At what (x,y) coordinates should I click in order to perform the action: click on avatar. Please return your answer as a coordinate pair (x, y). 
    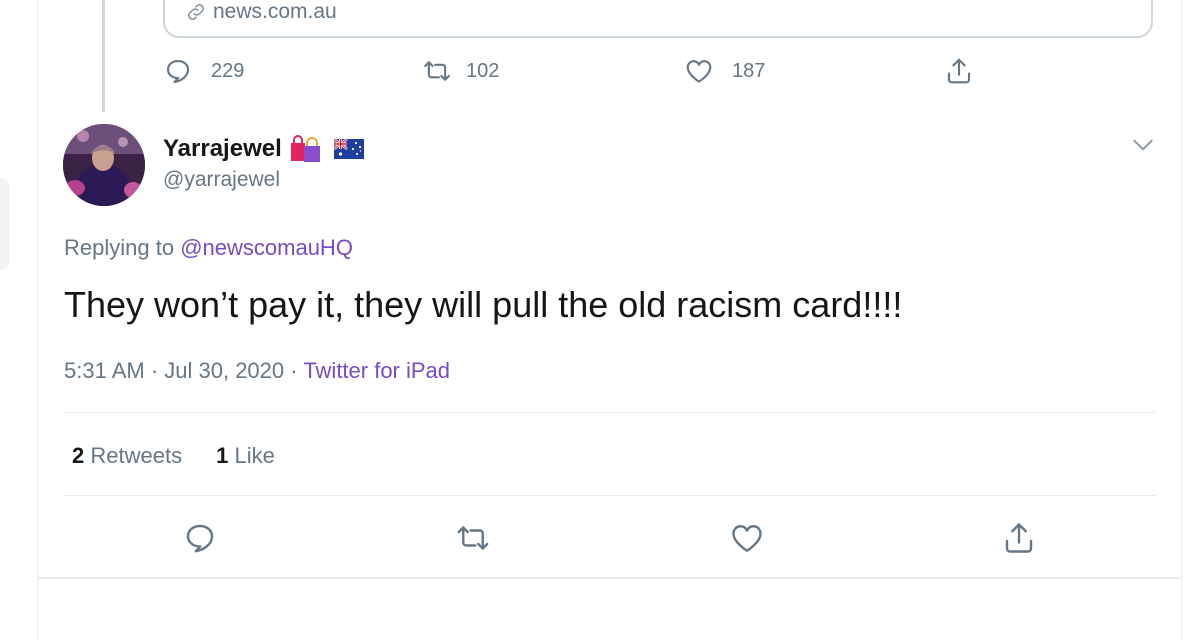
    Looking at the image, I should click on (104, 165).